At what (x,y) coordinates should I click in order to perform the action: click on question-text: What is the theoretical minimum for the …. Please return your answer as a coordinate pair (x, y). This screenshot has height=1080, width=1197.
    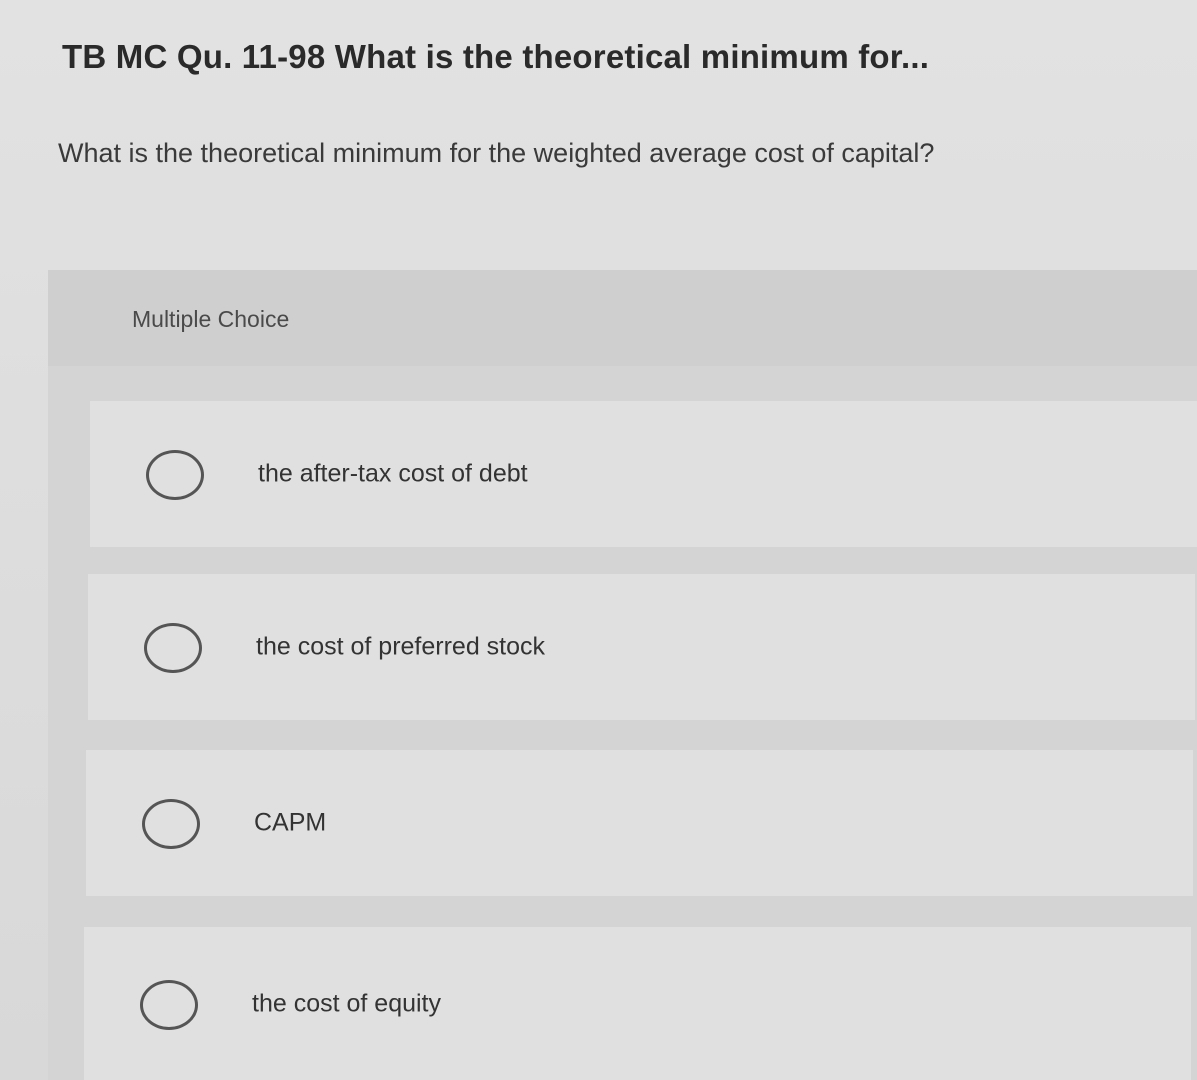
    Looking at the image, I should click on (496, 153).